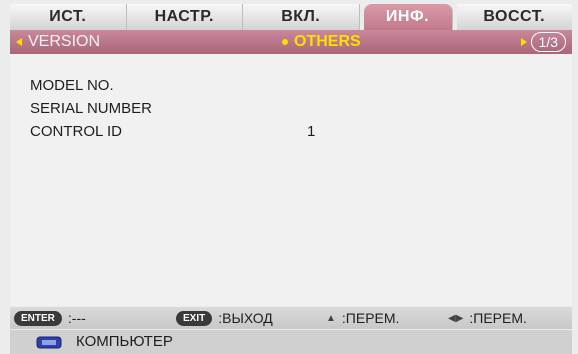 The height and width of the screenshot is (354, 578). Describe the element at coordinates (327, 41) in the screenshot. I see `sub-tab-others-label: OTHERS` at that location.